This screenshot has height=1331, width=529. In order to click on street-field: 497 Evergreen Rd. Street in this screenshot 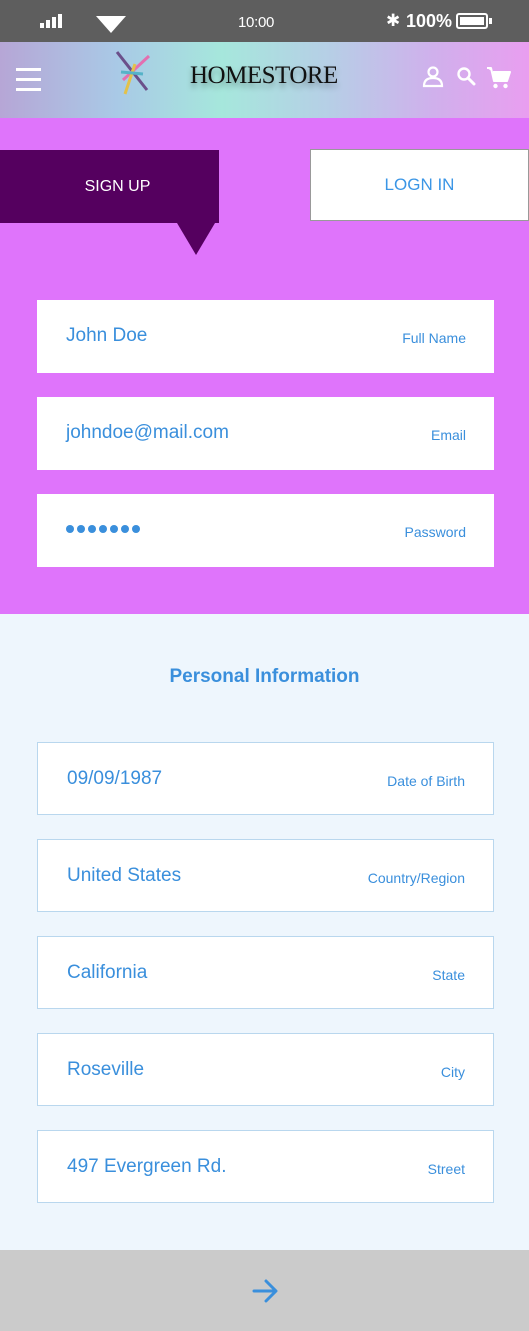, I will do `click(265, 1166)`.